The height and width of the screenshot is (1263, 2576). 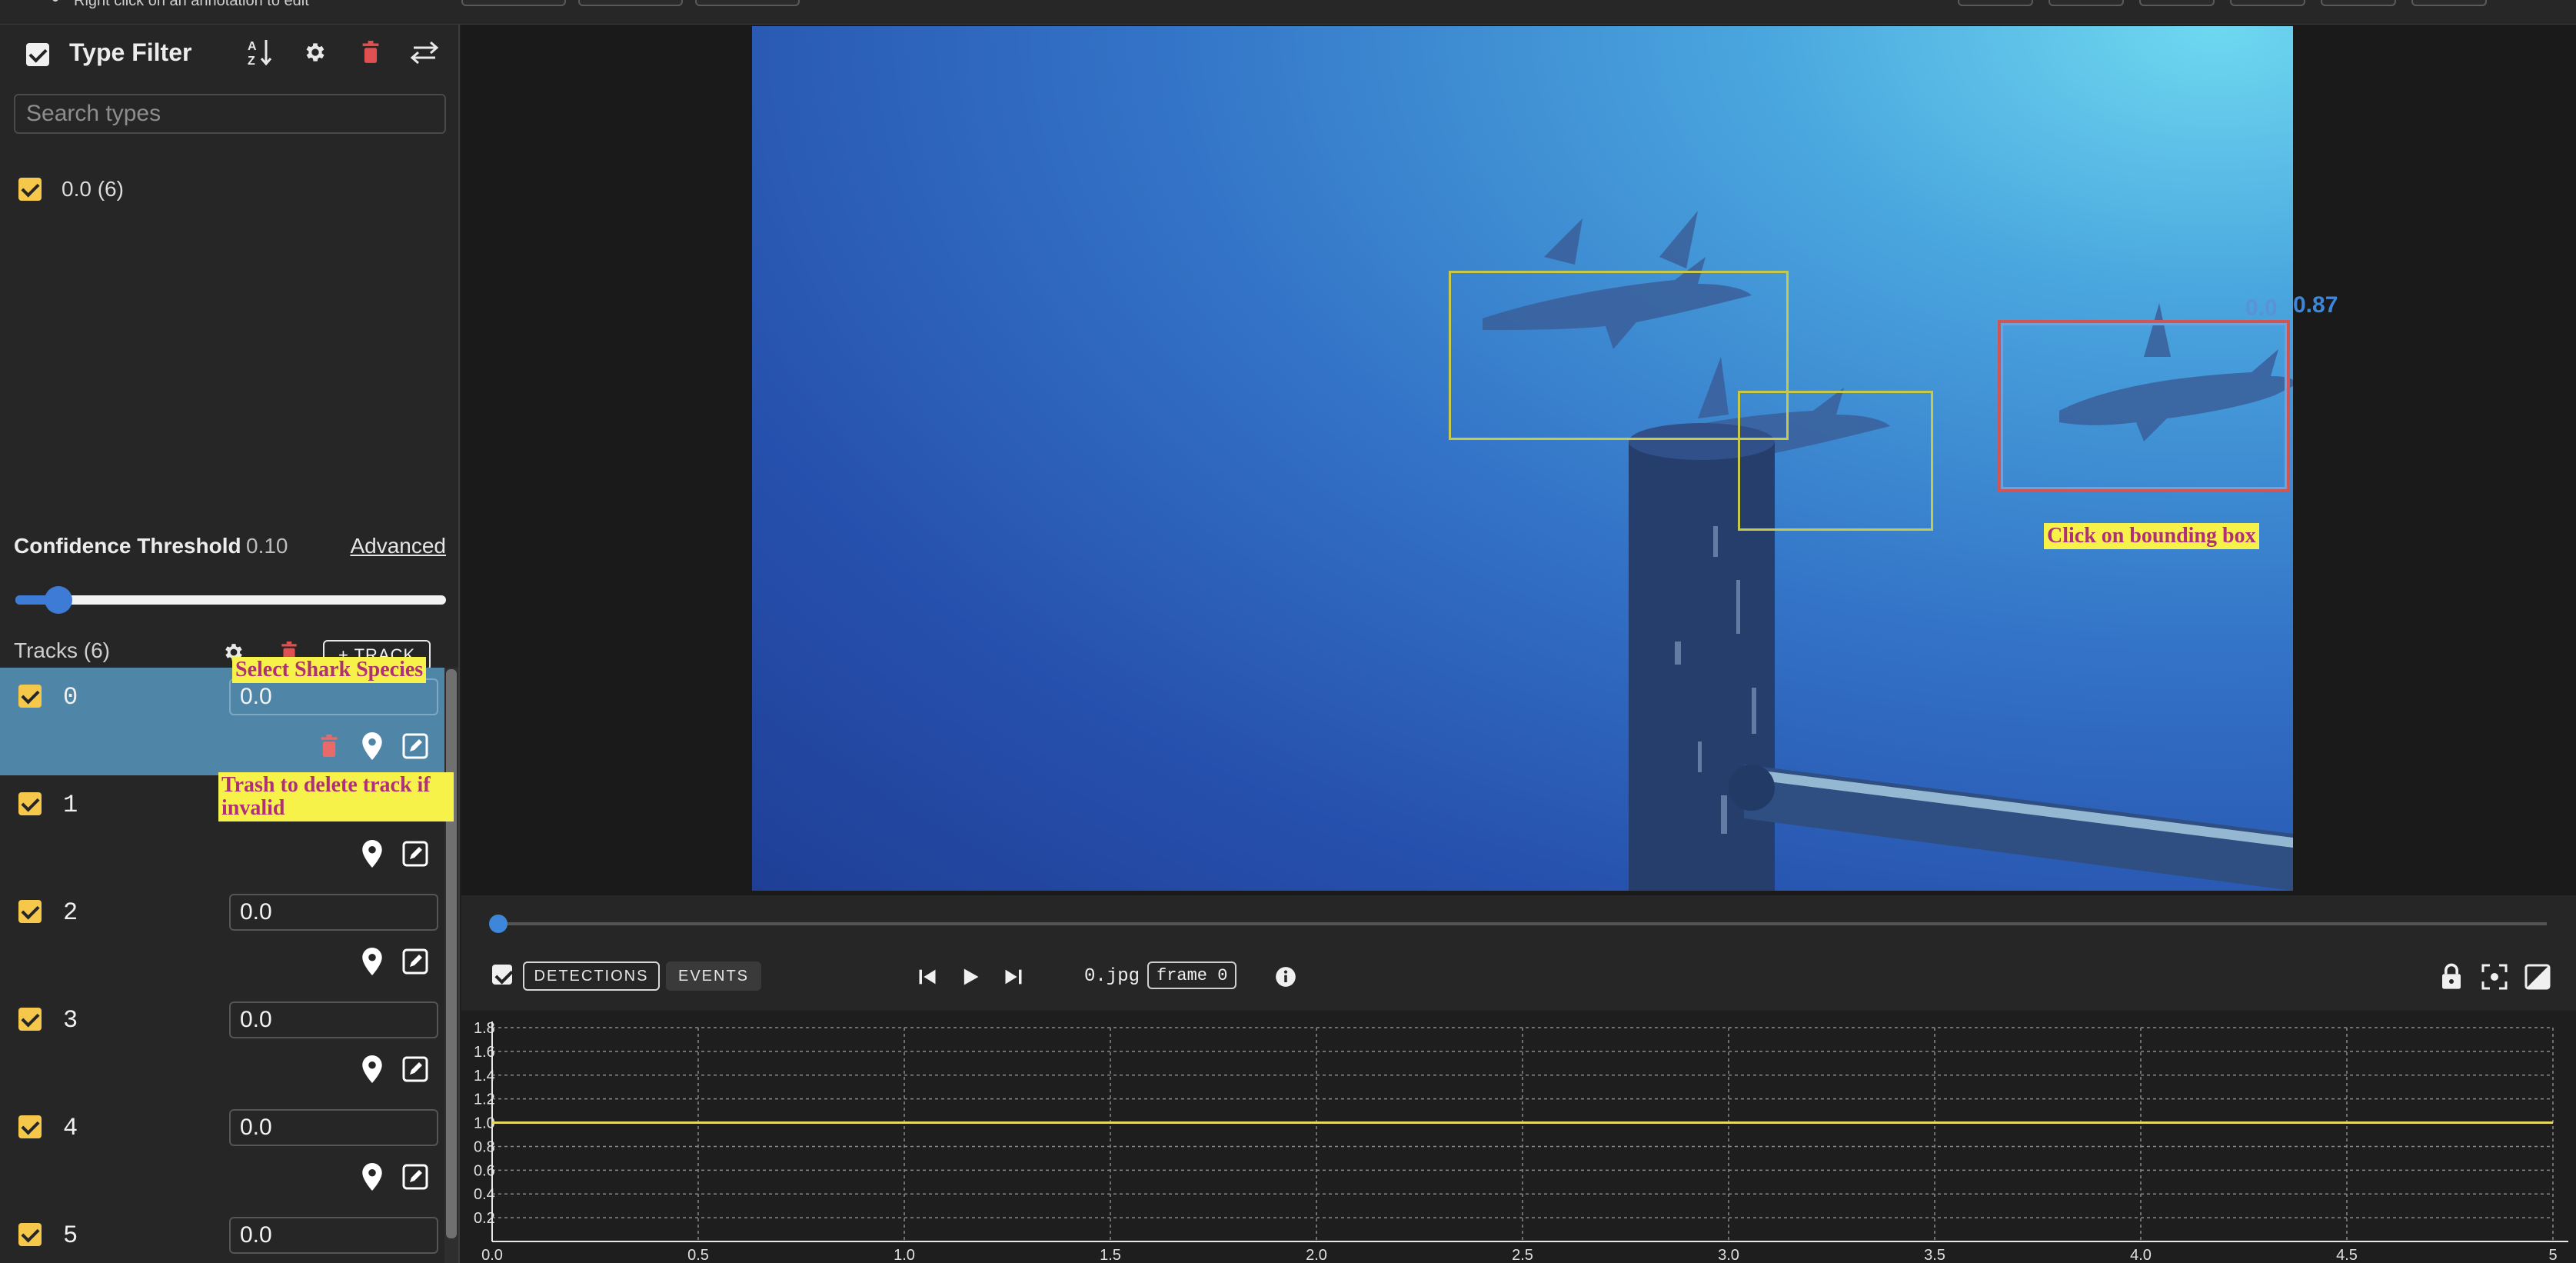 What do you see at coordinates (222, 721) in the screenshot?
I see `track-row: 0` at bounding box center [222, 721].